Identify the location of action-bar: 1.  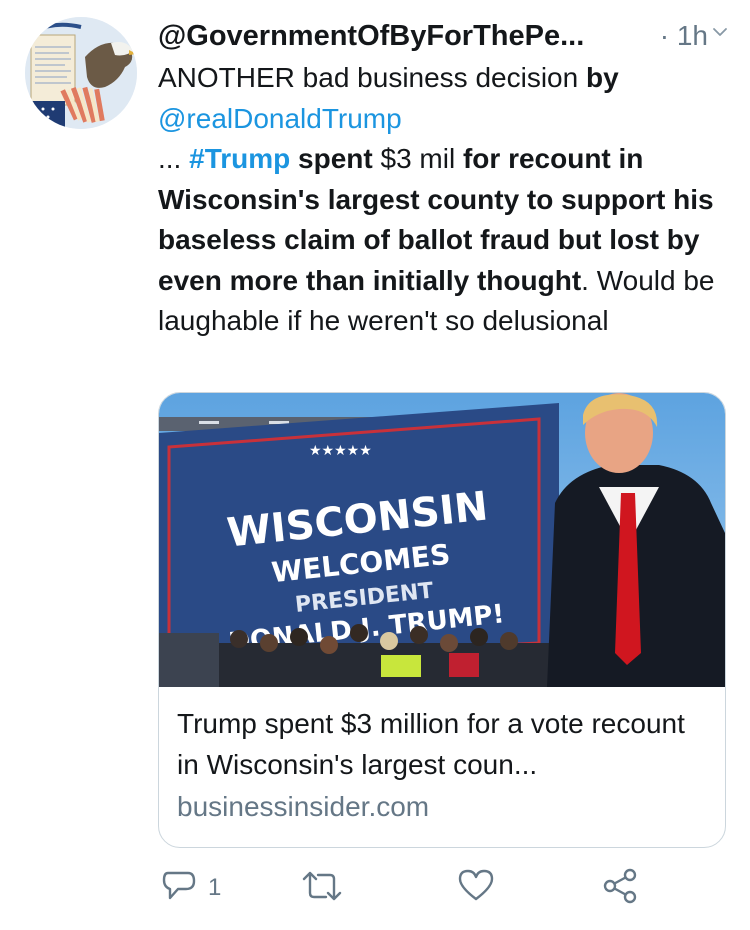
(400, 888).